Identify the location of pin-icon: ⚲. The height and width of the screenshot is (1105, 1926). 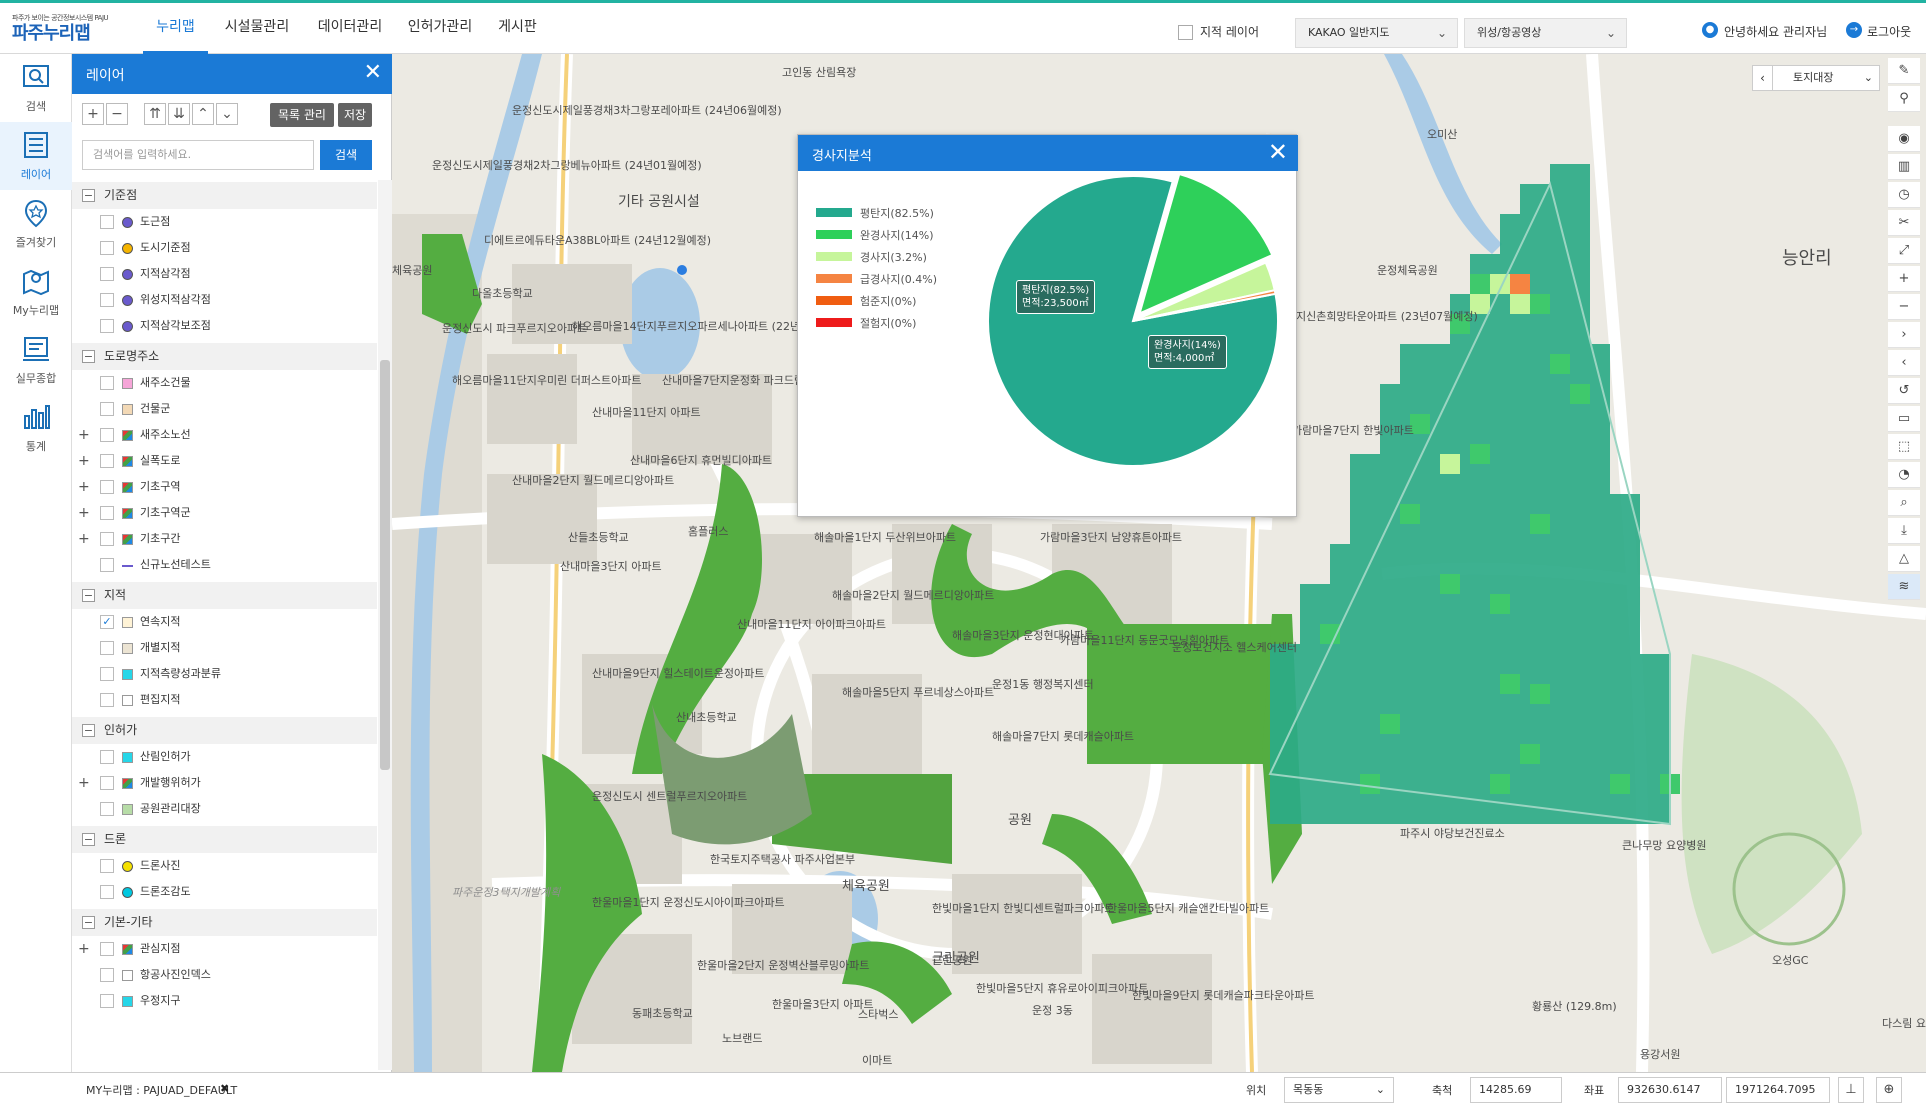
(1904, 99).